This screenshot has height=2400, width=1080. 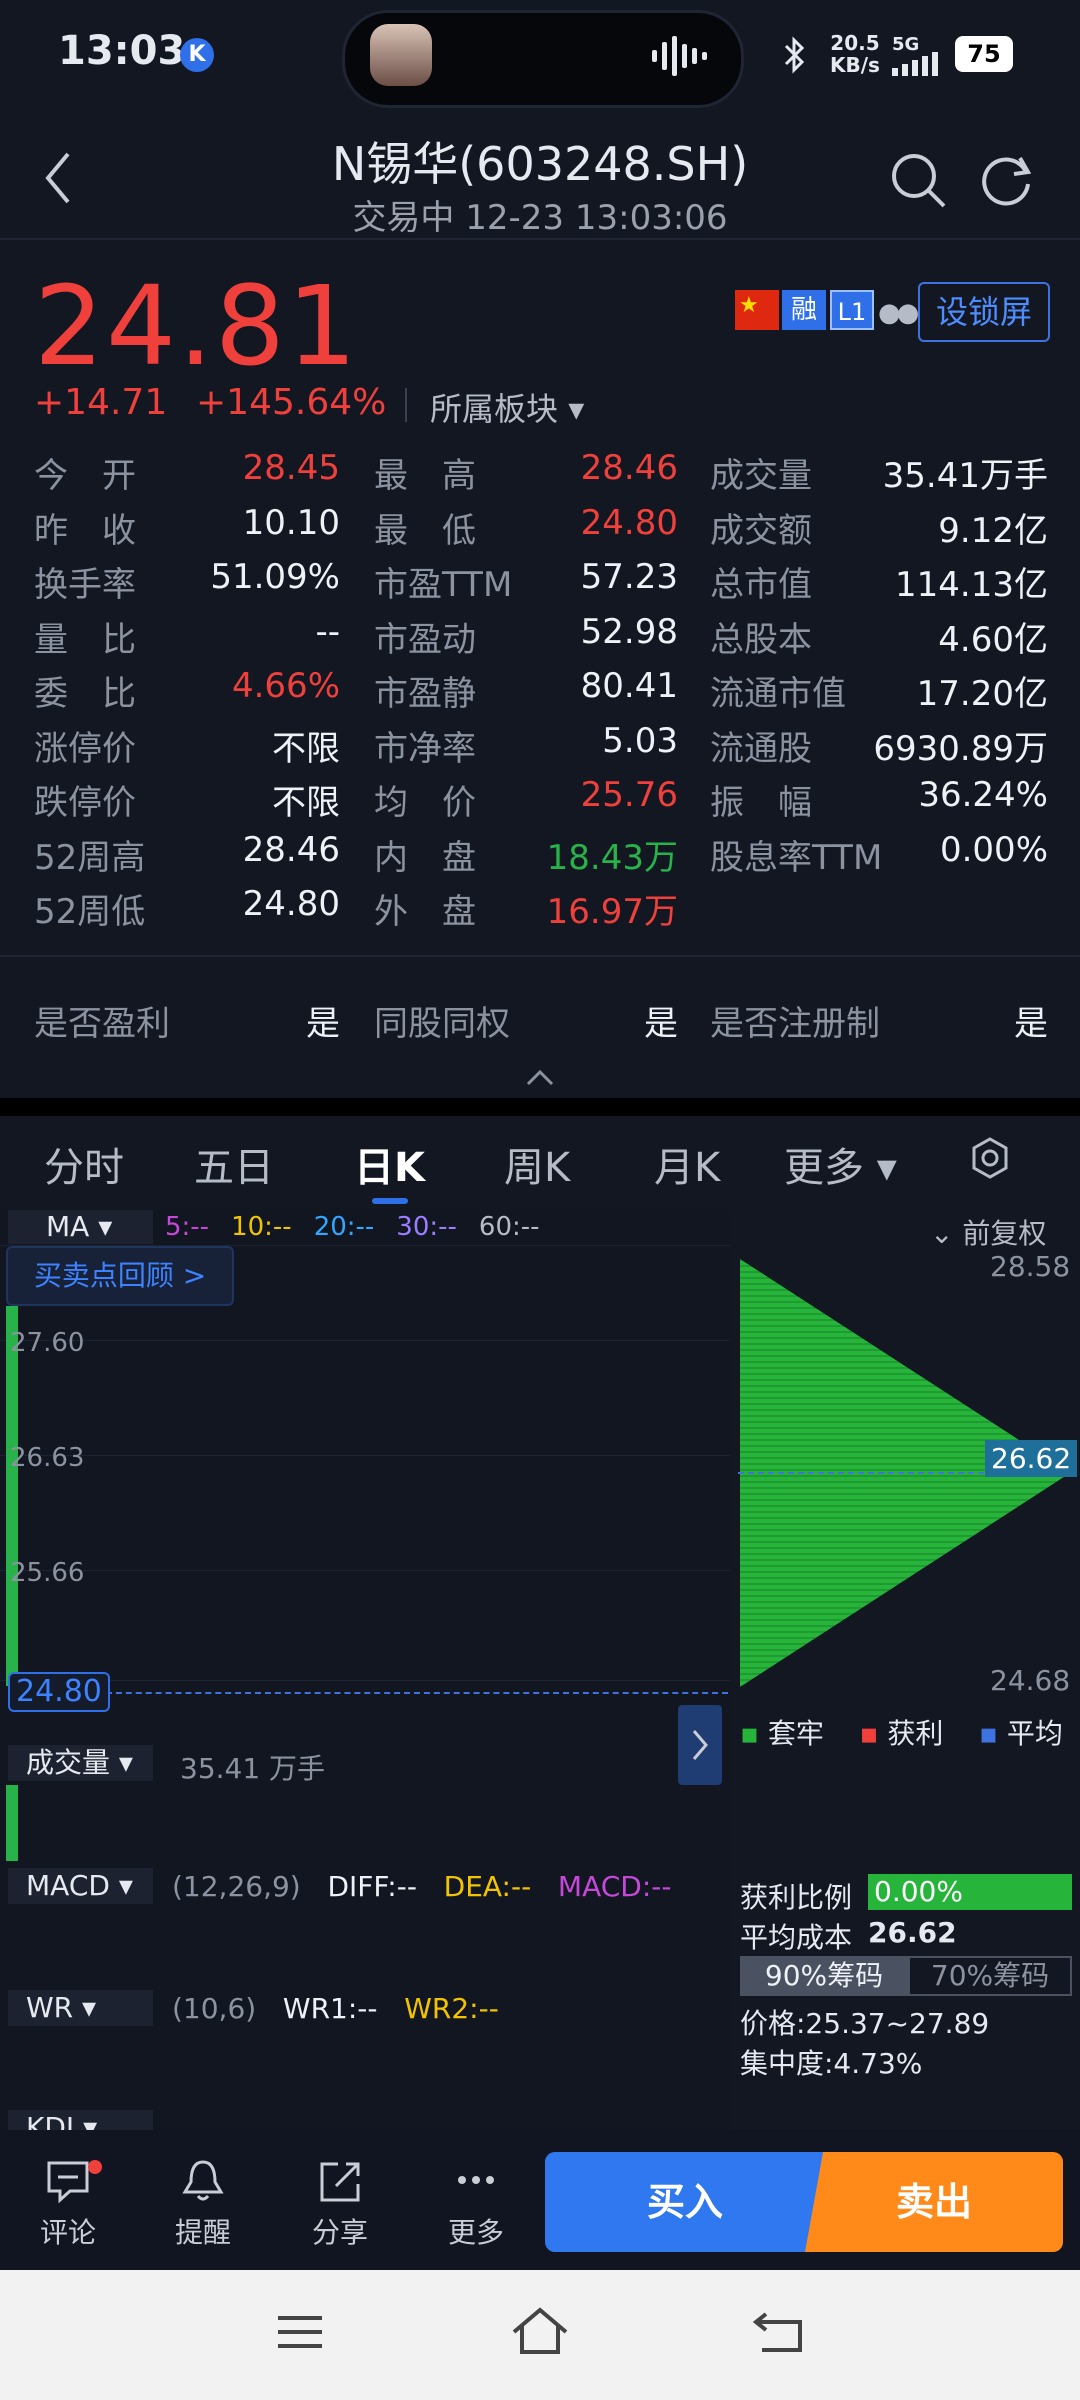 What do you see at coordinates (390, 1201) in the screenshot?
I see `active-tab-indicator` at bounding box center [390, 1201].